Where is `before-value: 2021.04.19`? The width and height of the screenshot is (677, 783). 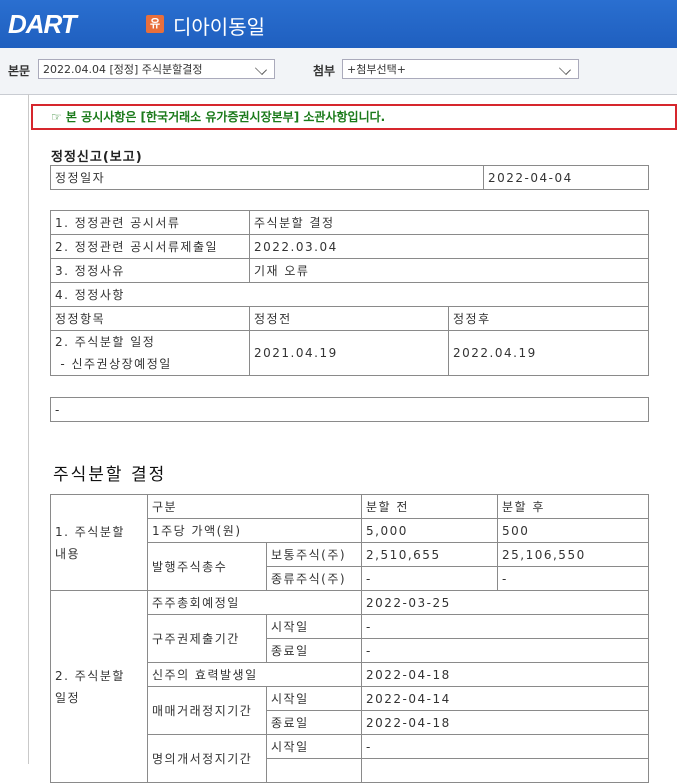 before-value: 2021.04.19 is located at coordinates (349, 353).